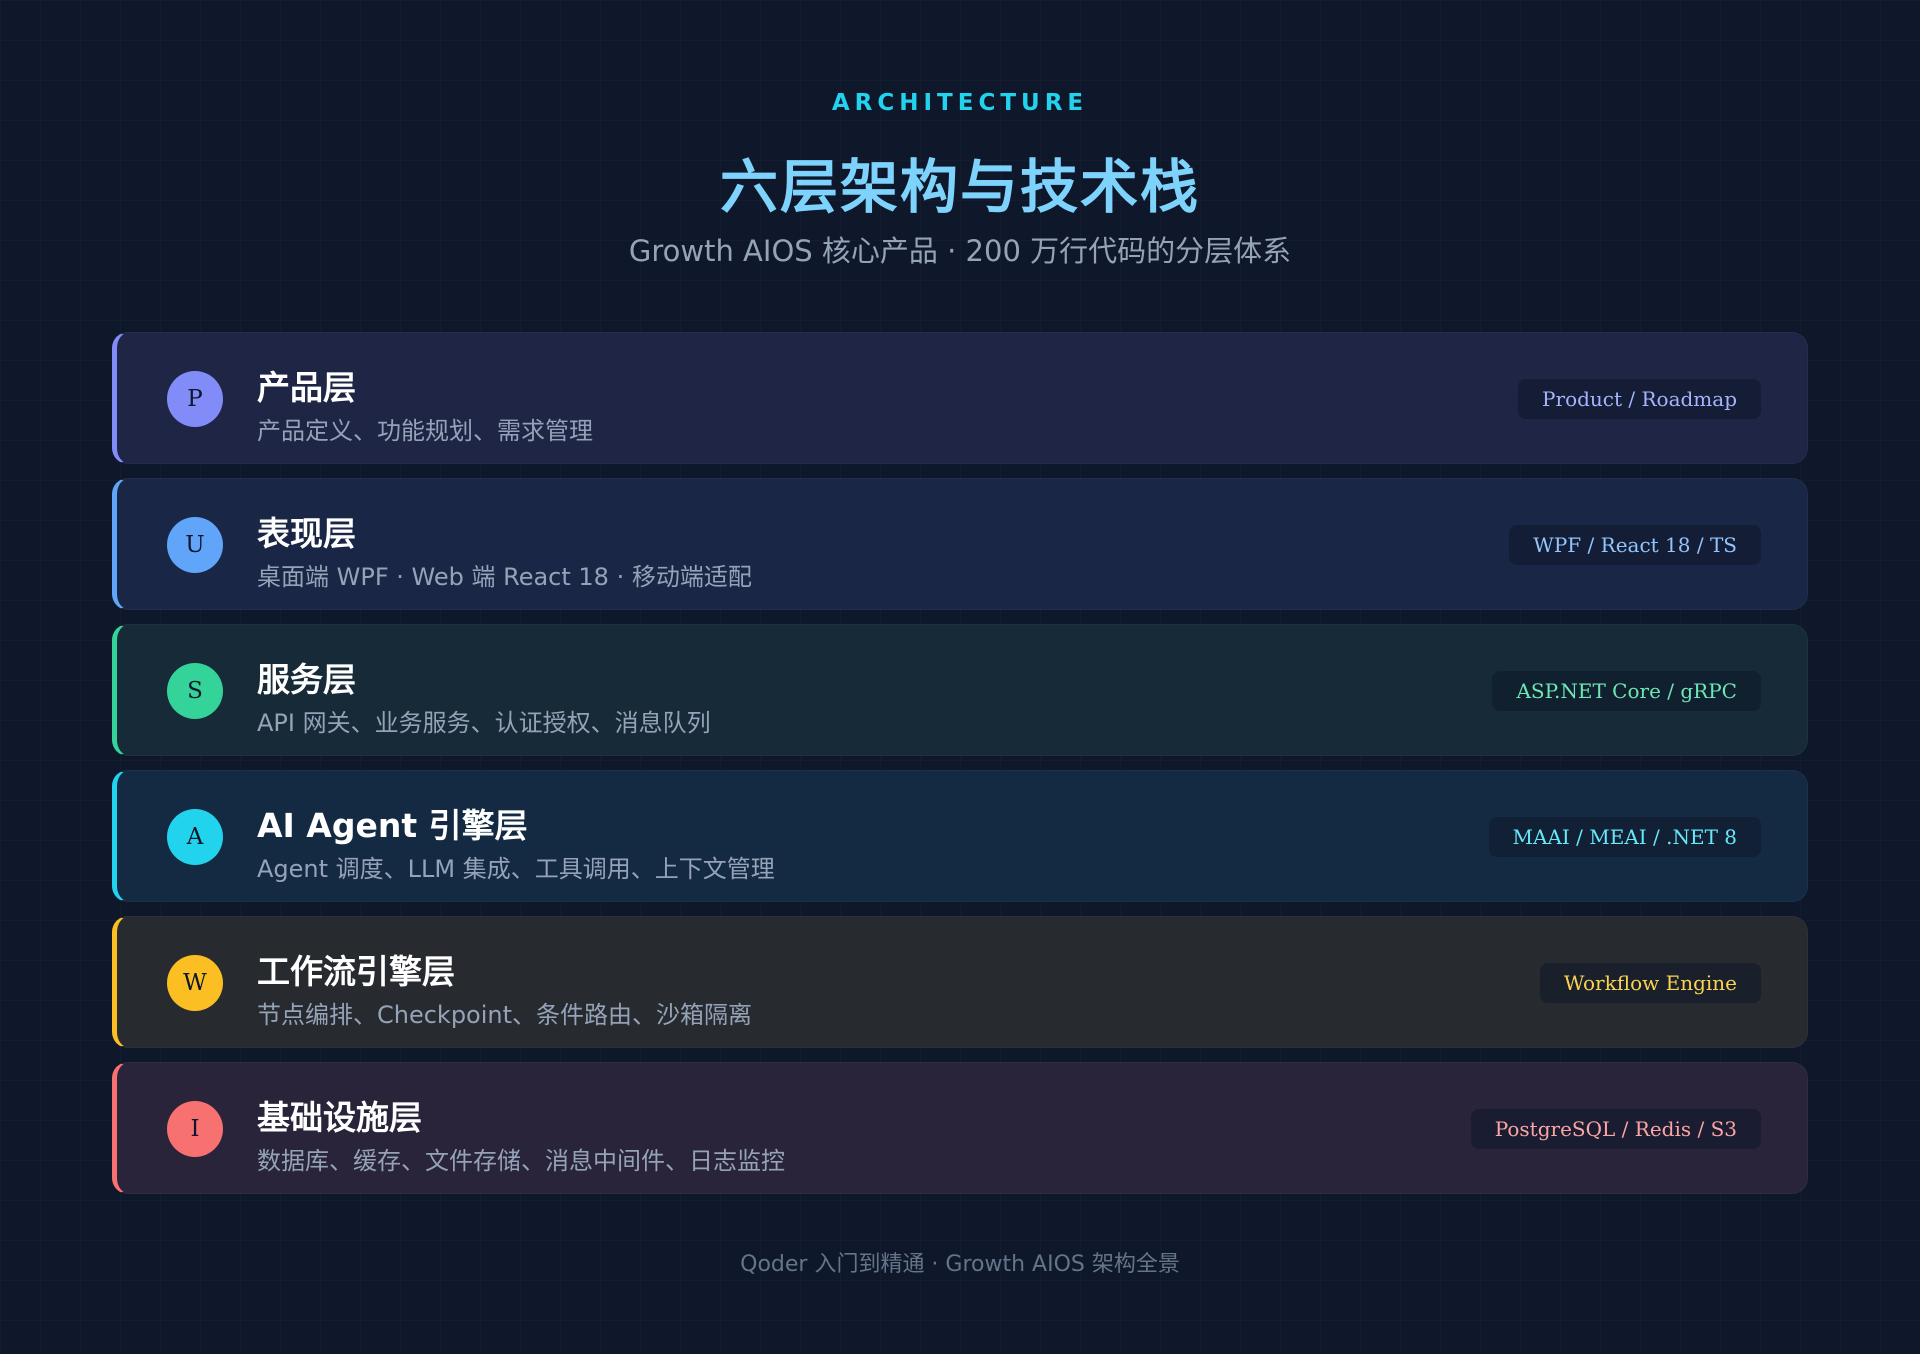  What do you see at coordinates (195, 691) in the screenshot?
I see `layer-badge-icon: S` at bounding box center [195, 691].